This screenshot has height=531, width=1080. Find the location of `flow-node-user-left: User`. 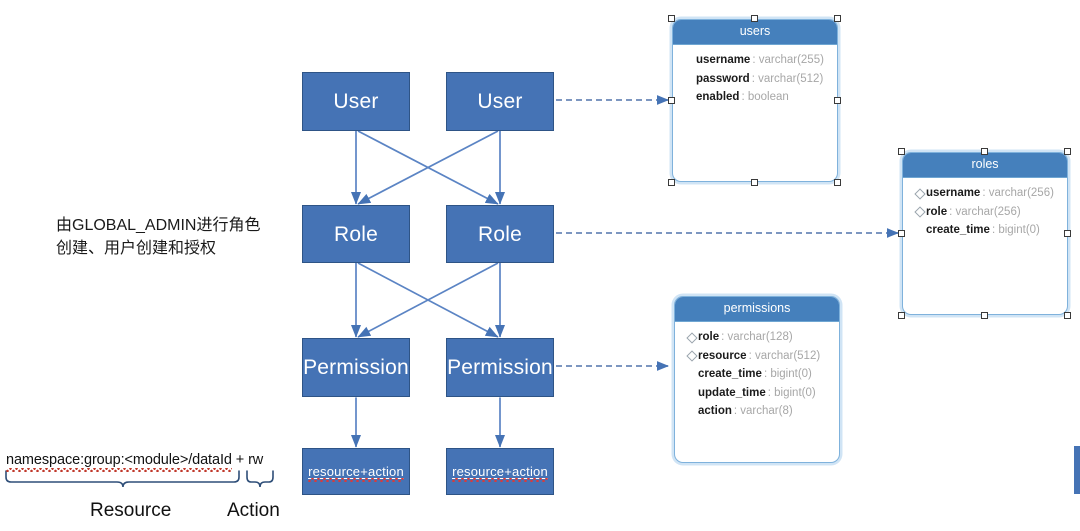

flow-node-user-left: User is located at coordinates (356, 101).